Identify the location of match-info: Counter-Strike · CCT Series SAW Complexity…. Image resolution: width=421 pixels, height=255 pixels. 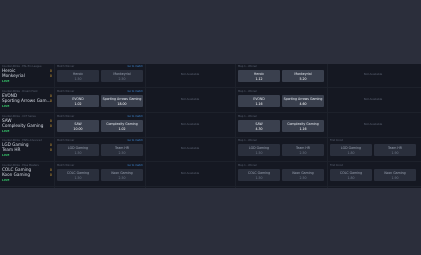
(27, 126).